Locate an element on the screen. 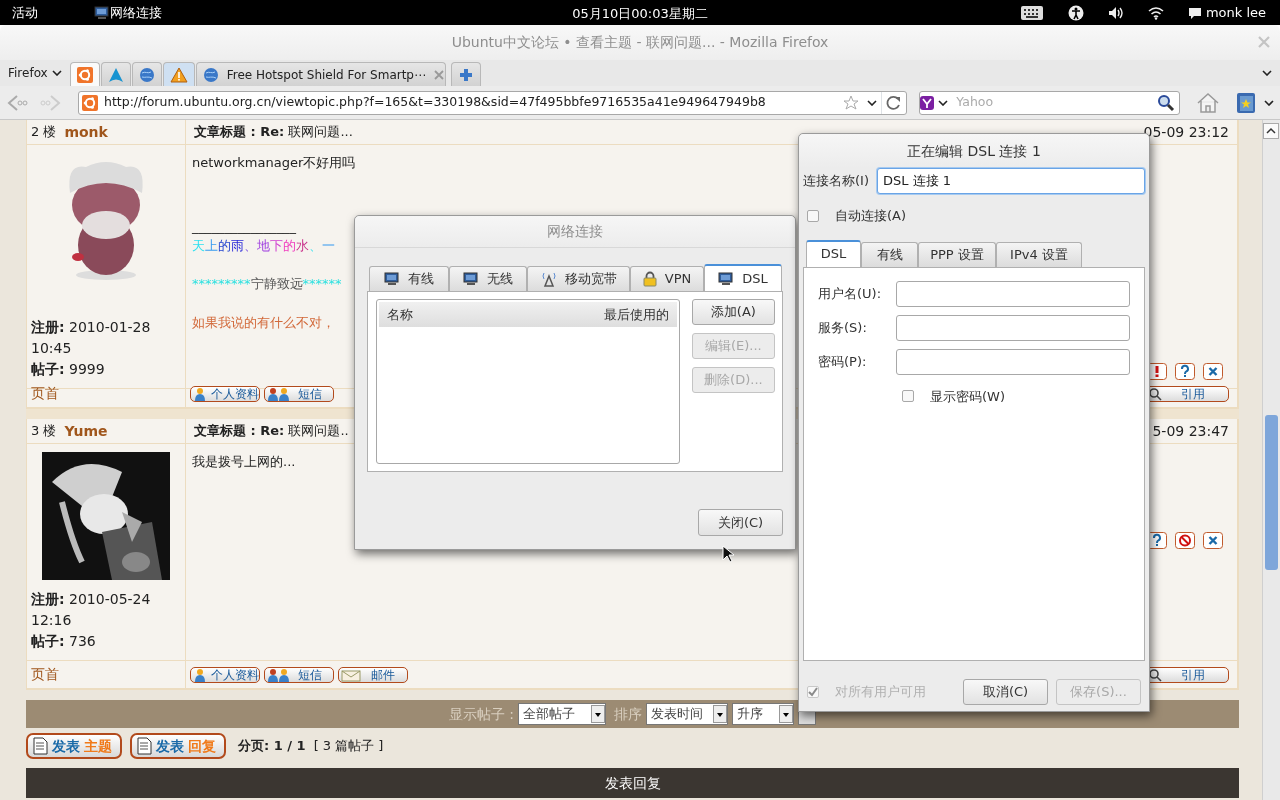 This screenshot has height=800, width=1280. signature-text: 天上的雨、地下的水、一 is located at coordinates (263, 246).